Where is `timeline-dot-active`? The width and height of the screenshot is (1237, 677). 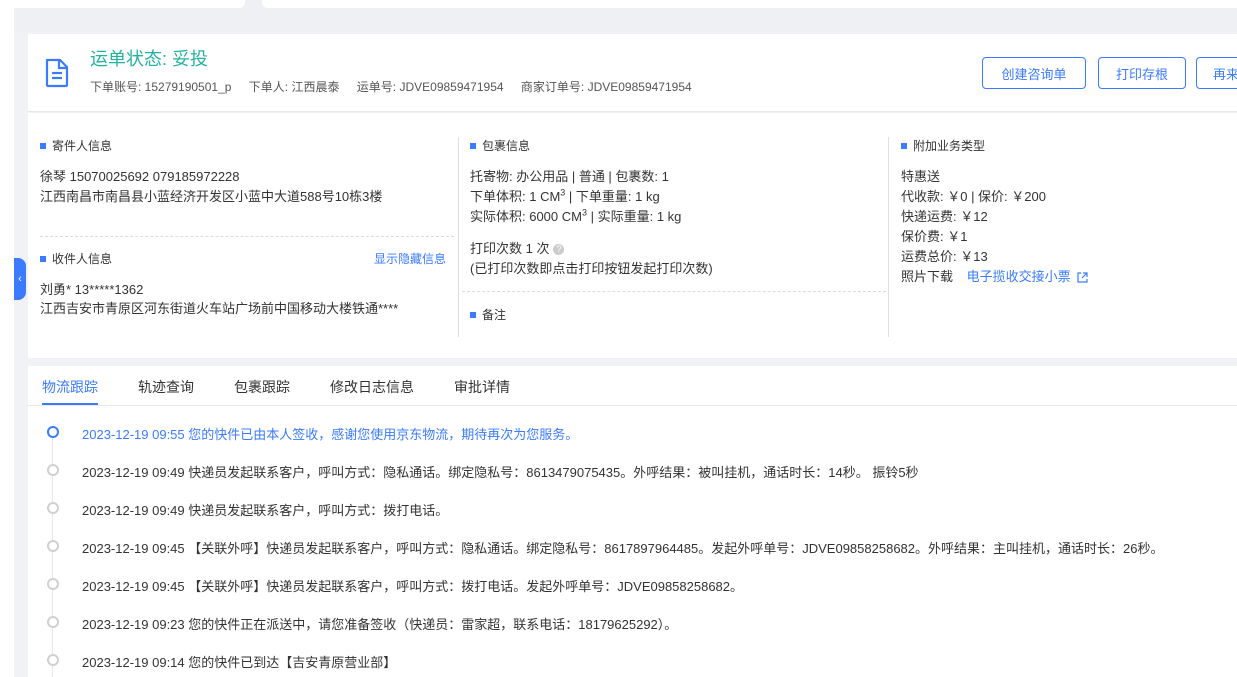
timeline-dot-active is located at coordinates (53, 432).